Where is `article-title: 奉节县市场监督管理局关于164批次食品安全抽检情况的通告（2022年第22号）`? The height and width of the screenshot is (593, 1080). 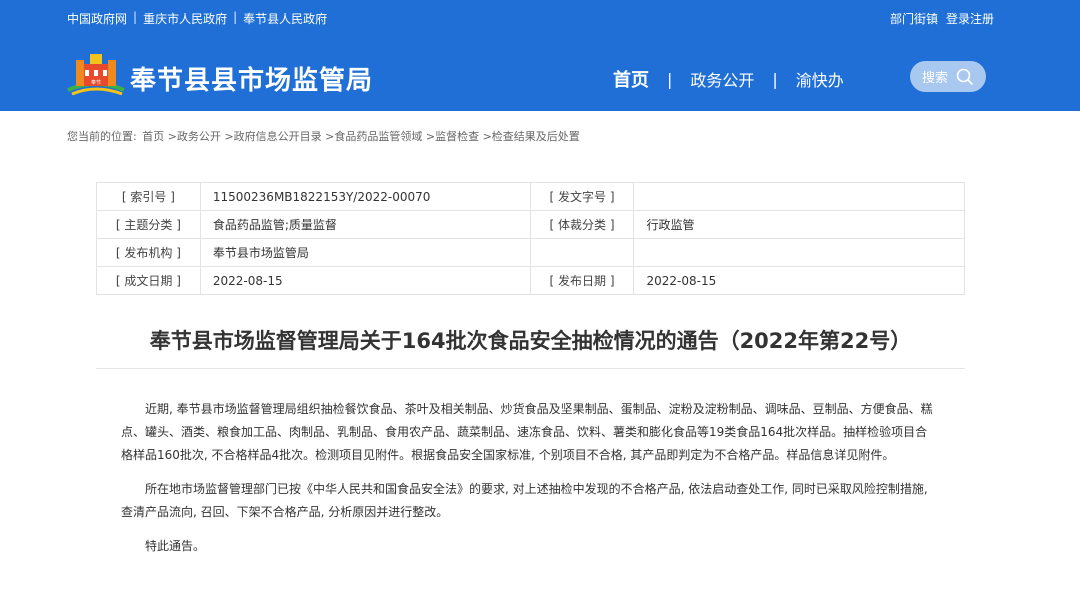 article-title: 奉节县市场监督管理局关于164批次食品安全抽检情况的通告（2022年第22号） is located at coordinates (530, 341).